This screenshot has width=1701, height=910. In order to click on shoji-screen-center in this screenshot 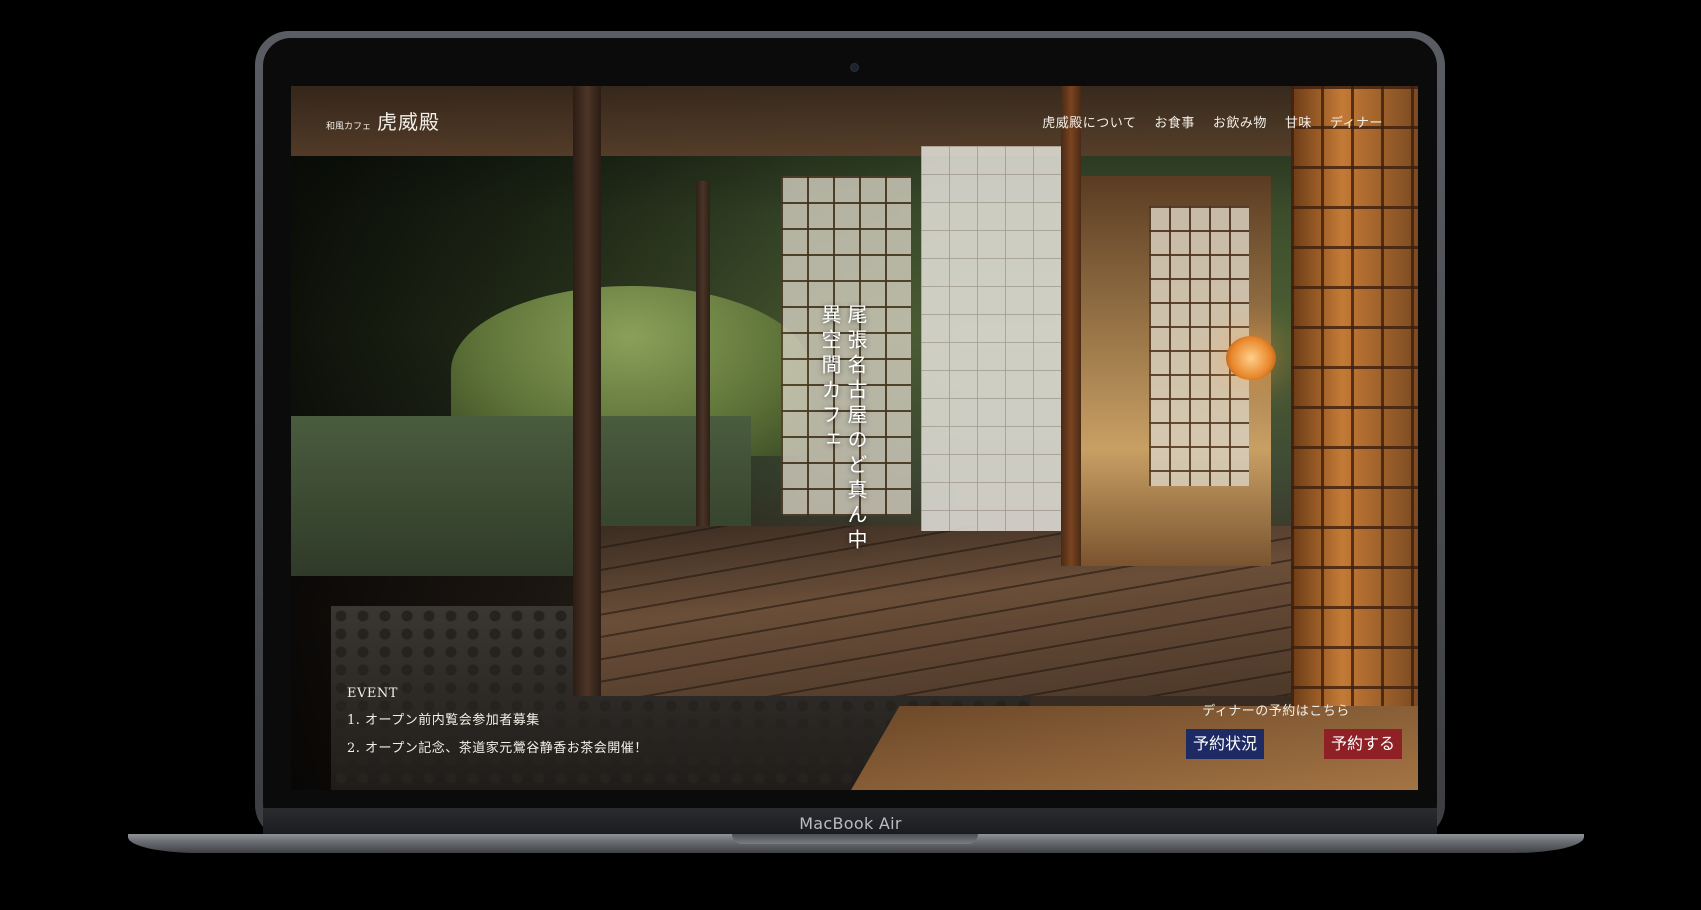, I will do `click(991, 338)`.